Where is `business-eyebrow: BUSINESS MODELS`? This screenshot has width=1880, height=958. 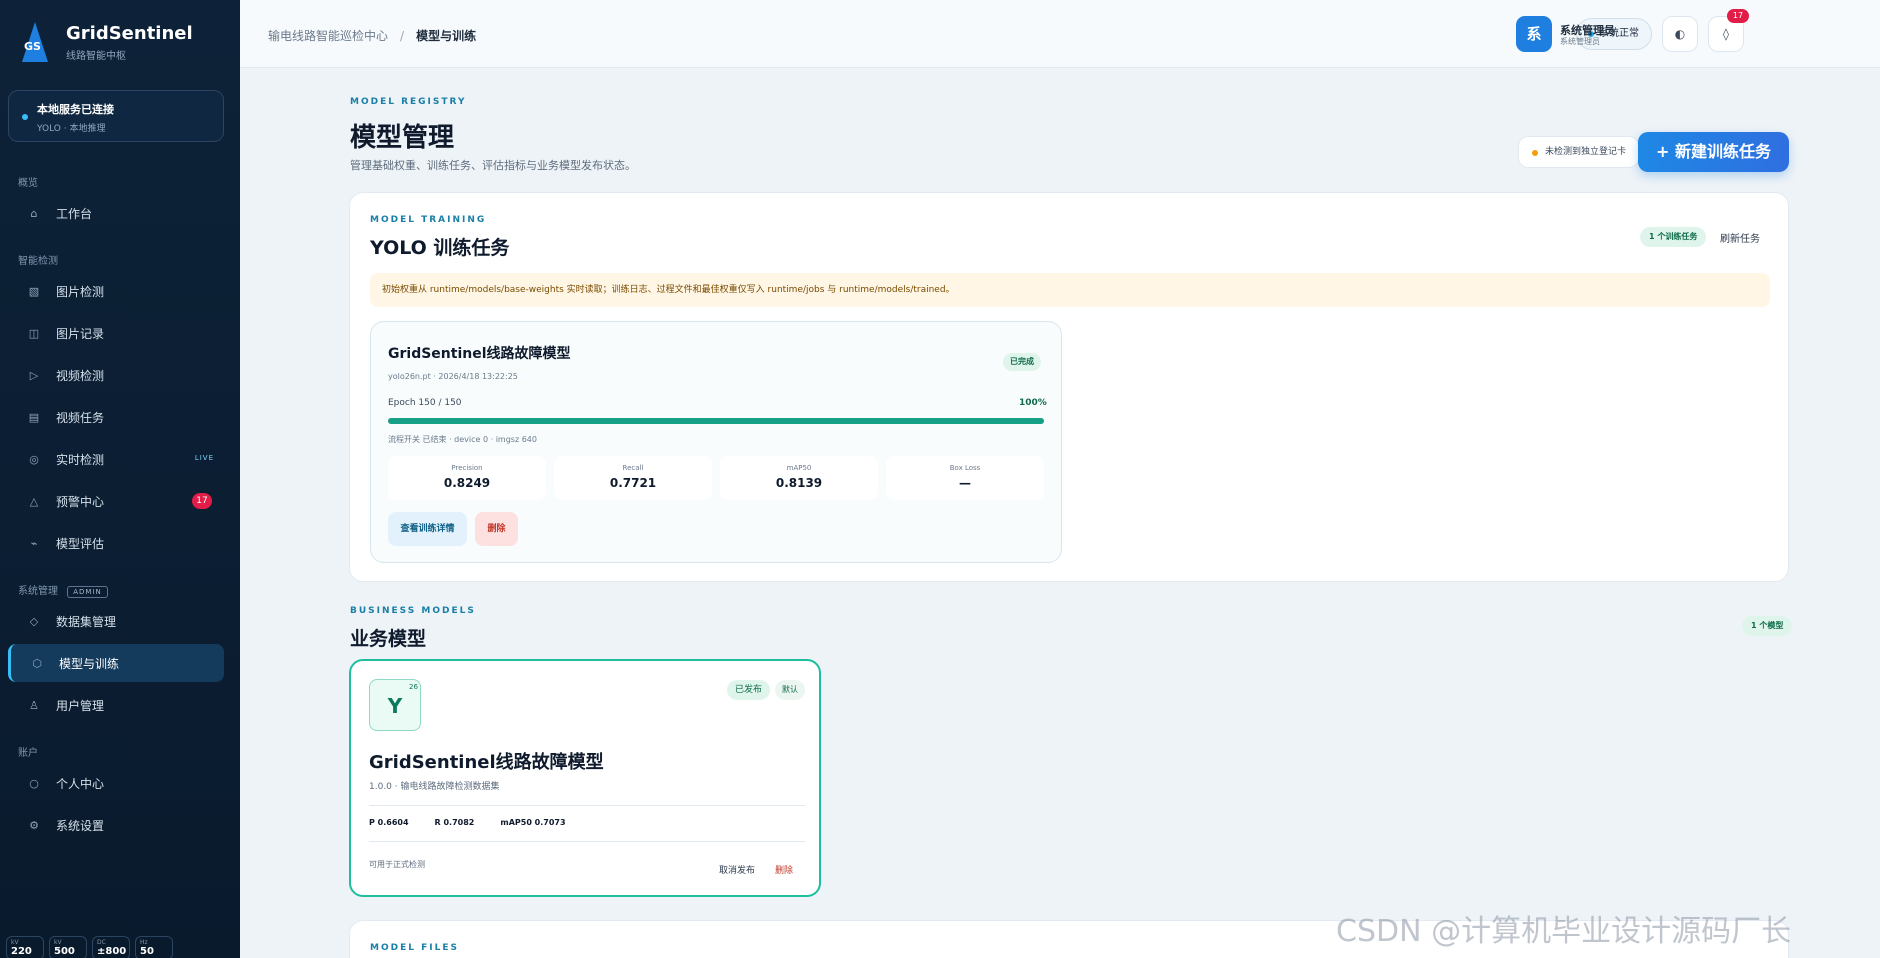 business-eyebrow: BUSINESS MODELS is located at coordinates (413, 611).